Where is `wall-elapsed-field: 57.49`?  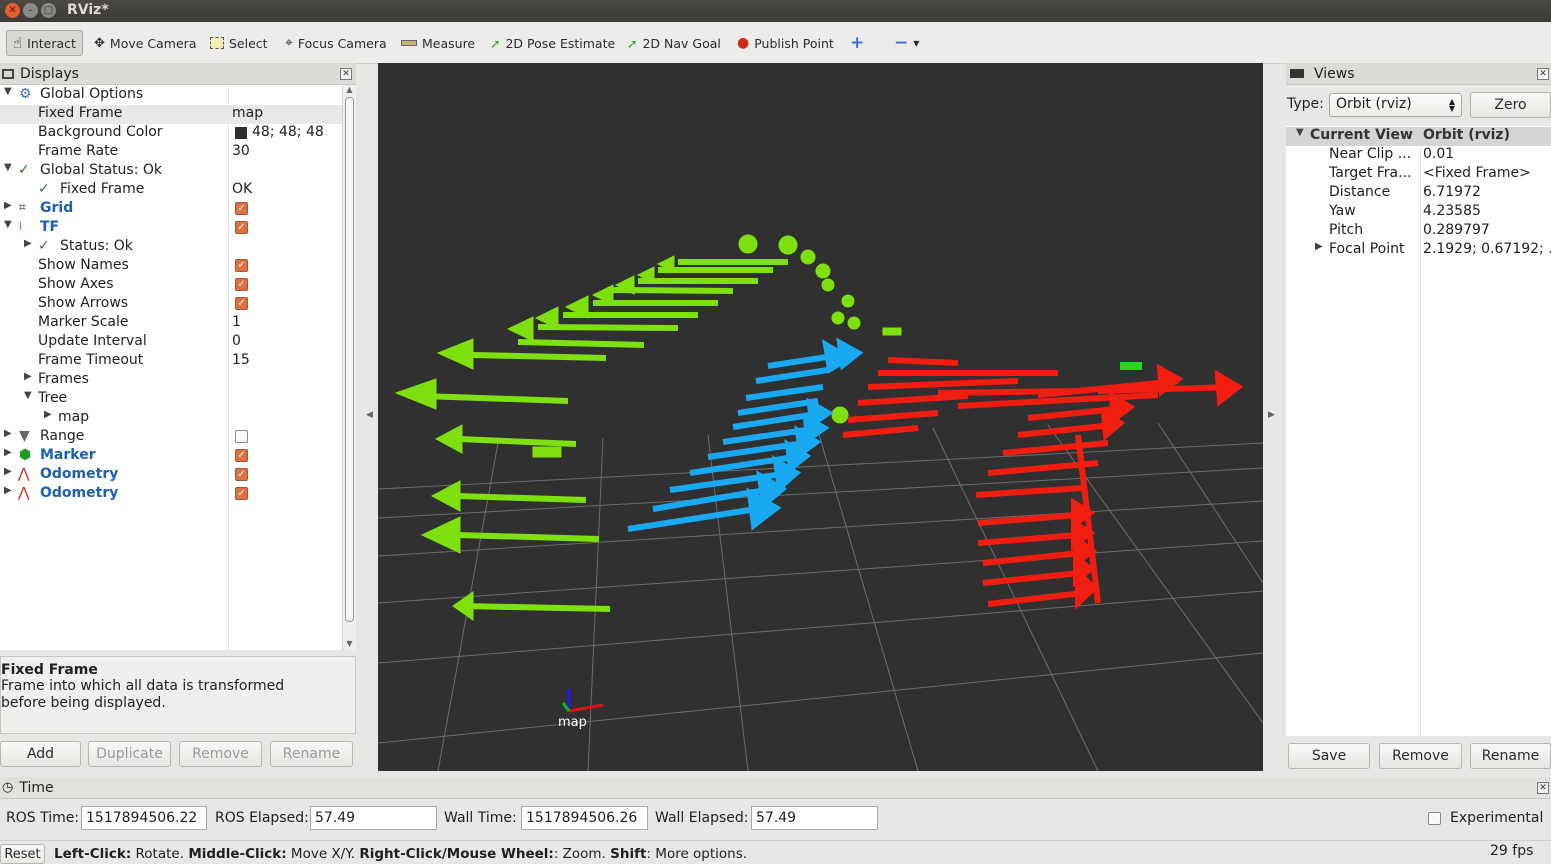 wall-elapsed-field: 57.49 is located at coordinates (814, 818).